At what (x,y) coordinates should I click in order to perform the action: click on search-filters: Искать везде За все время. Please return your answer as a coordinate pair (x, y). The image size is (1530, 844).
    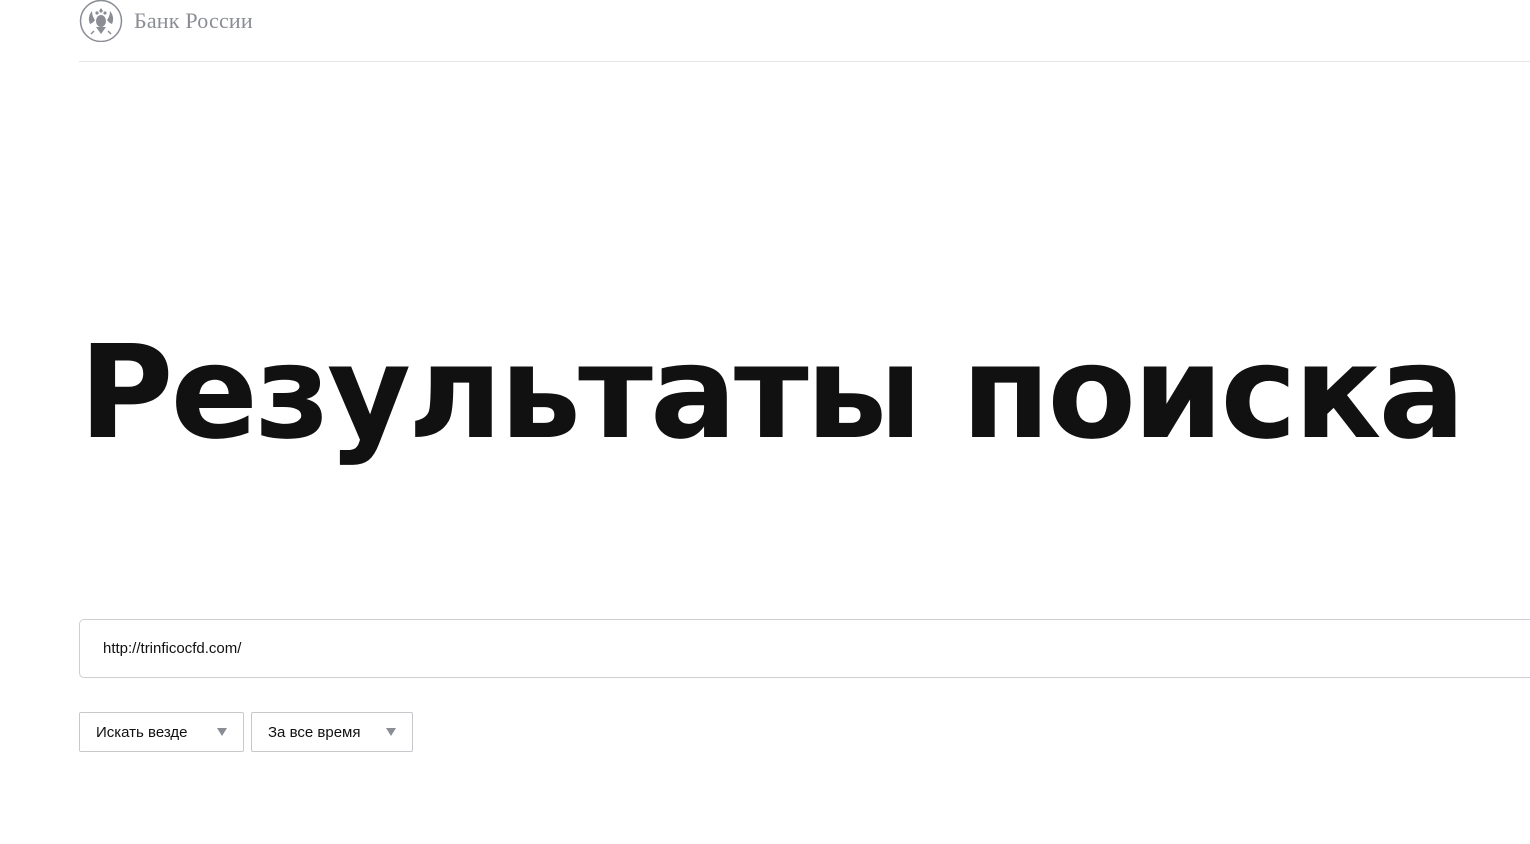
    Looking at the image, I should click on (246, 732).